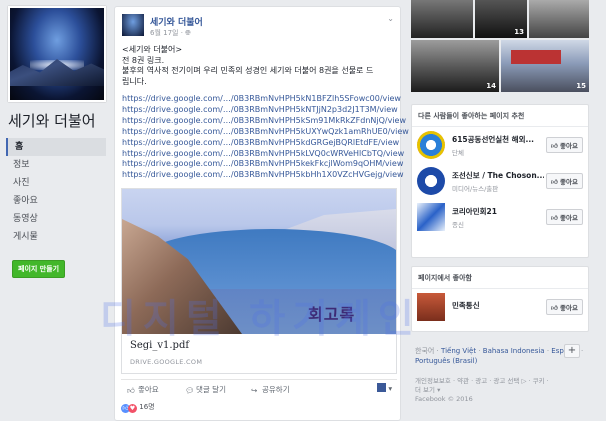 The width and height of the screenshot is (606, 421). I want to click on post-actions: 👍︎ 좋아요 💬︎댓글 달기 ↪ 공유하기 ▾, so click(259, 388).